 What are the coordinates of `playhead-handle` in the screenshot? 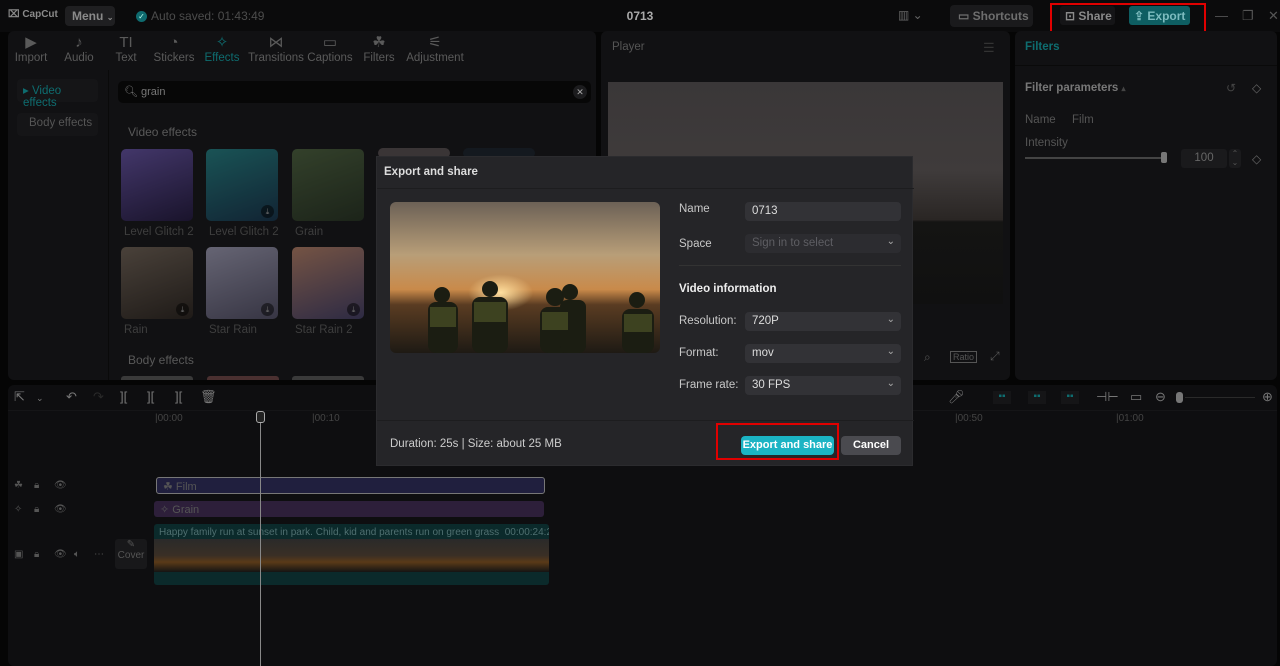 It's located at (260, 417).